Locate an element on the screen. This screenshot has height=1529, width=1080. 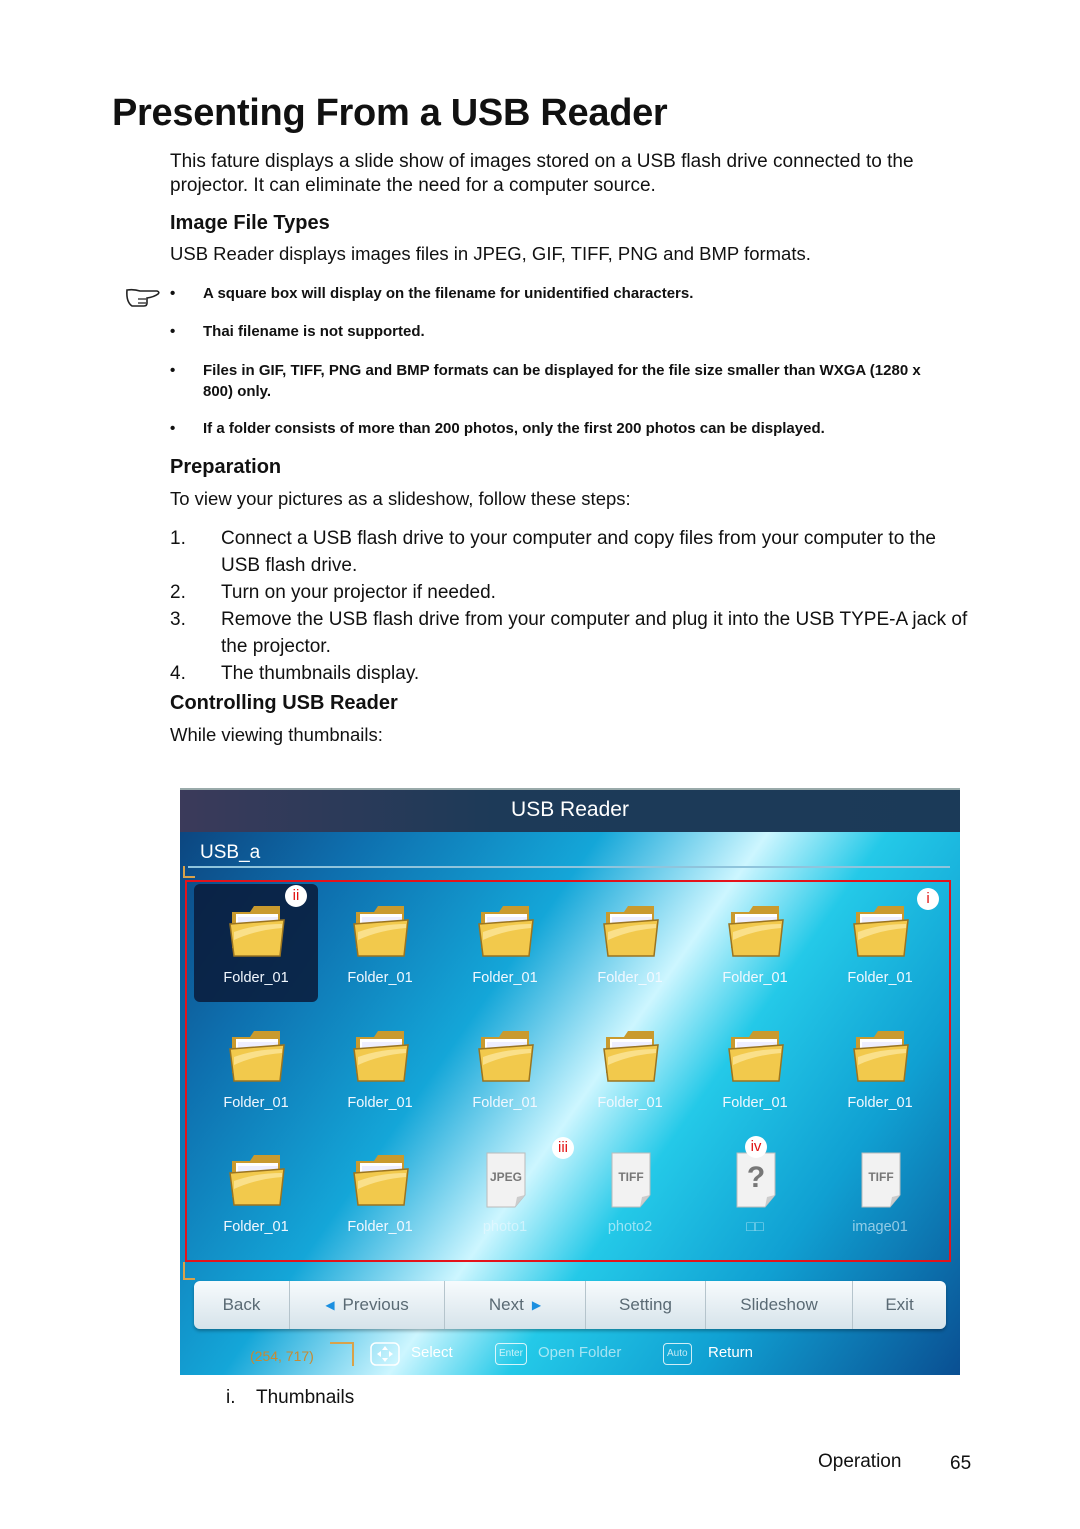
callout-marker-iii: iii is located at coordinates (563, 1148).